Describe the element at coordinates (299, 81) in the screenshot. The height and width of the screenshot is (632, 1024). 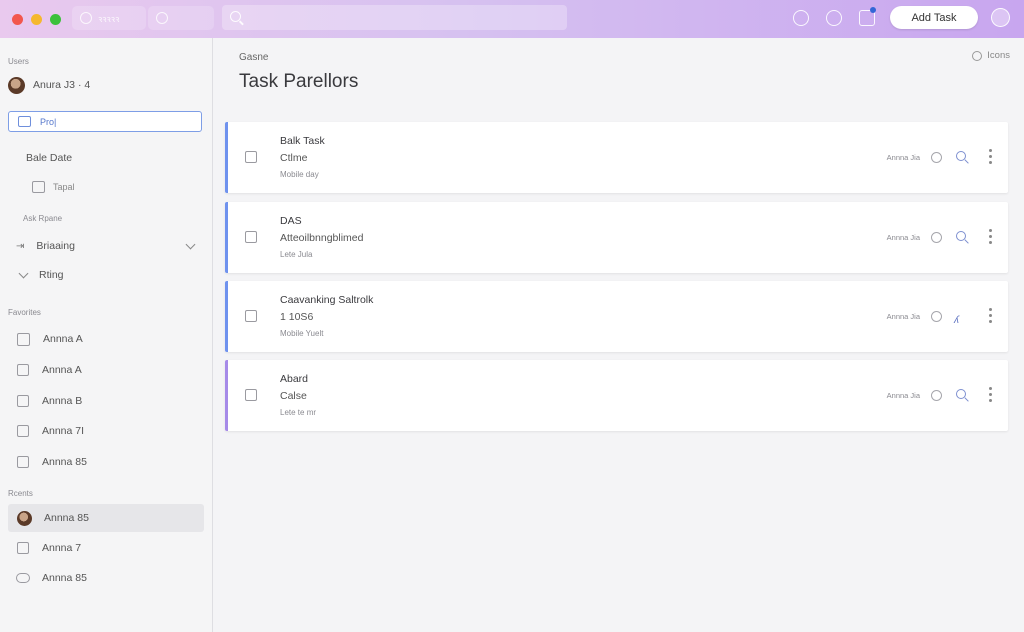
I see `page-title: Task Parellors` at that location.